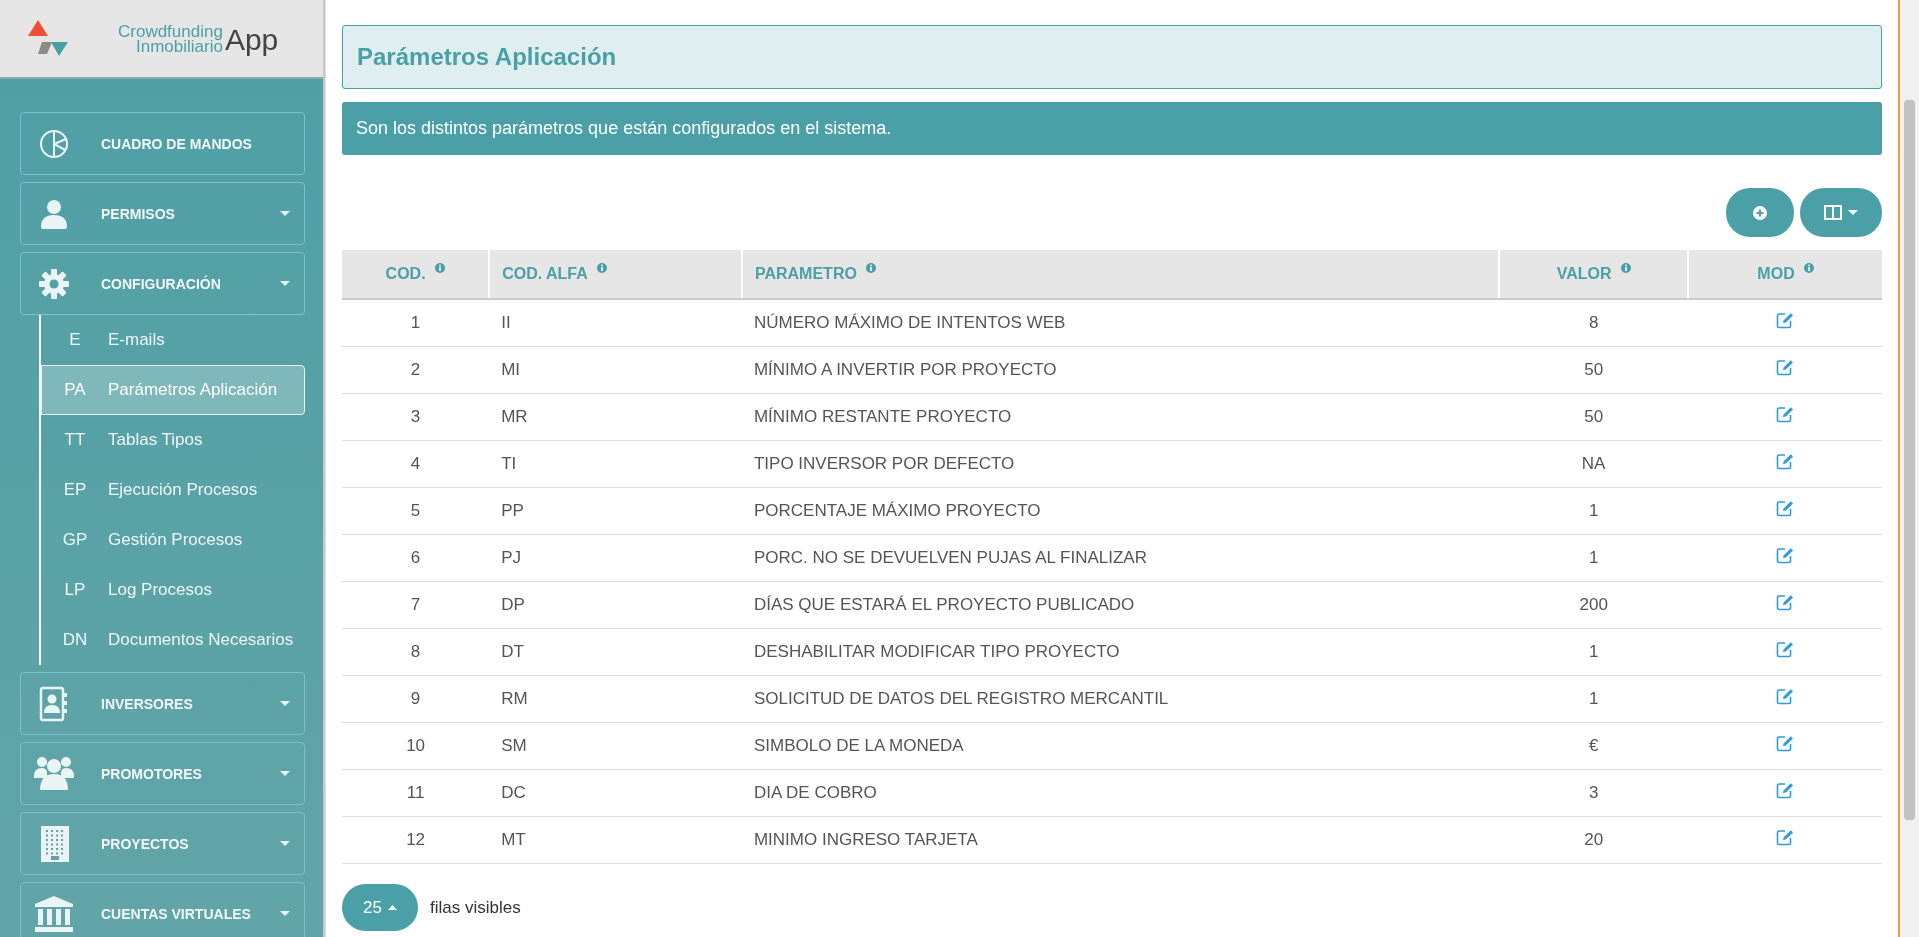 The image size is (1919, 937). Describe the element at coordinates (416, 370) in the screenshot. I see `table-cell: 2` at that location.